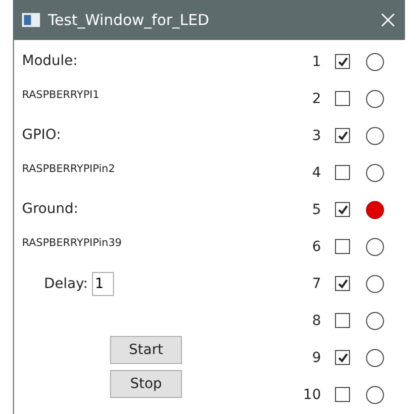 This screenshot has height=414, width=417. Describe the element at coordinates (316, 172) in the screenshot. I see `led-number: 4` at that location.